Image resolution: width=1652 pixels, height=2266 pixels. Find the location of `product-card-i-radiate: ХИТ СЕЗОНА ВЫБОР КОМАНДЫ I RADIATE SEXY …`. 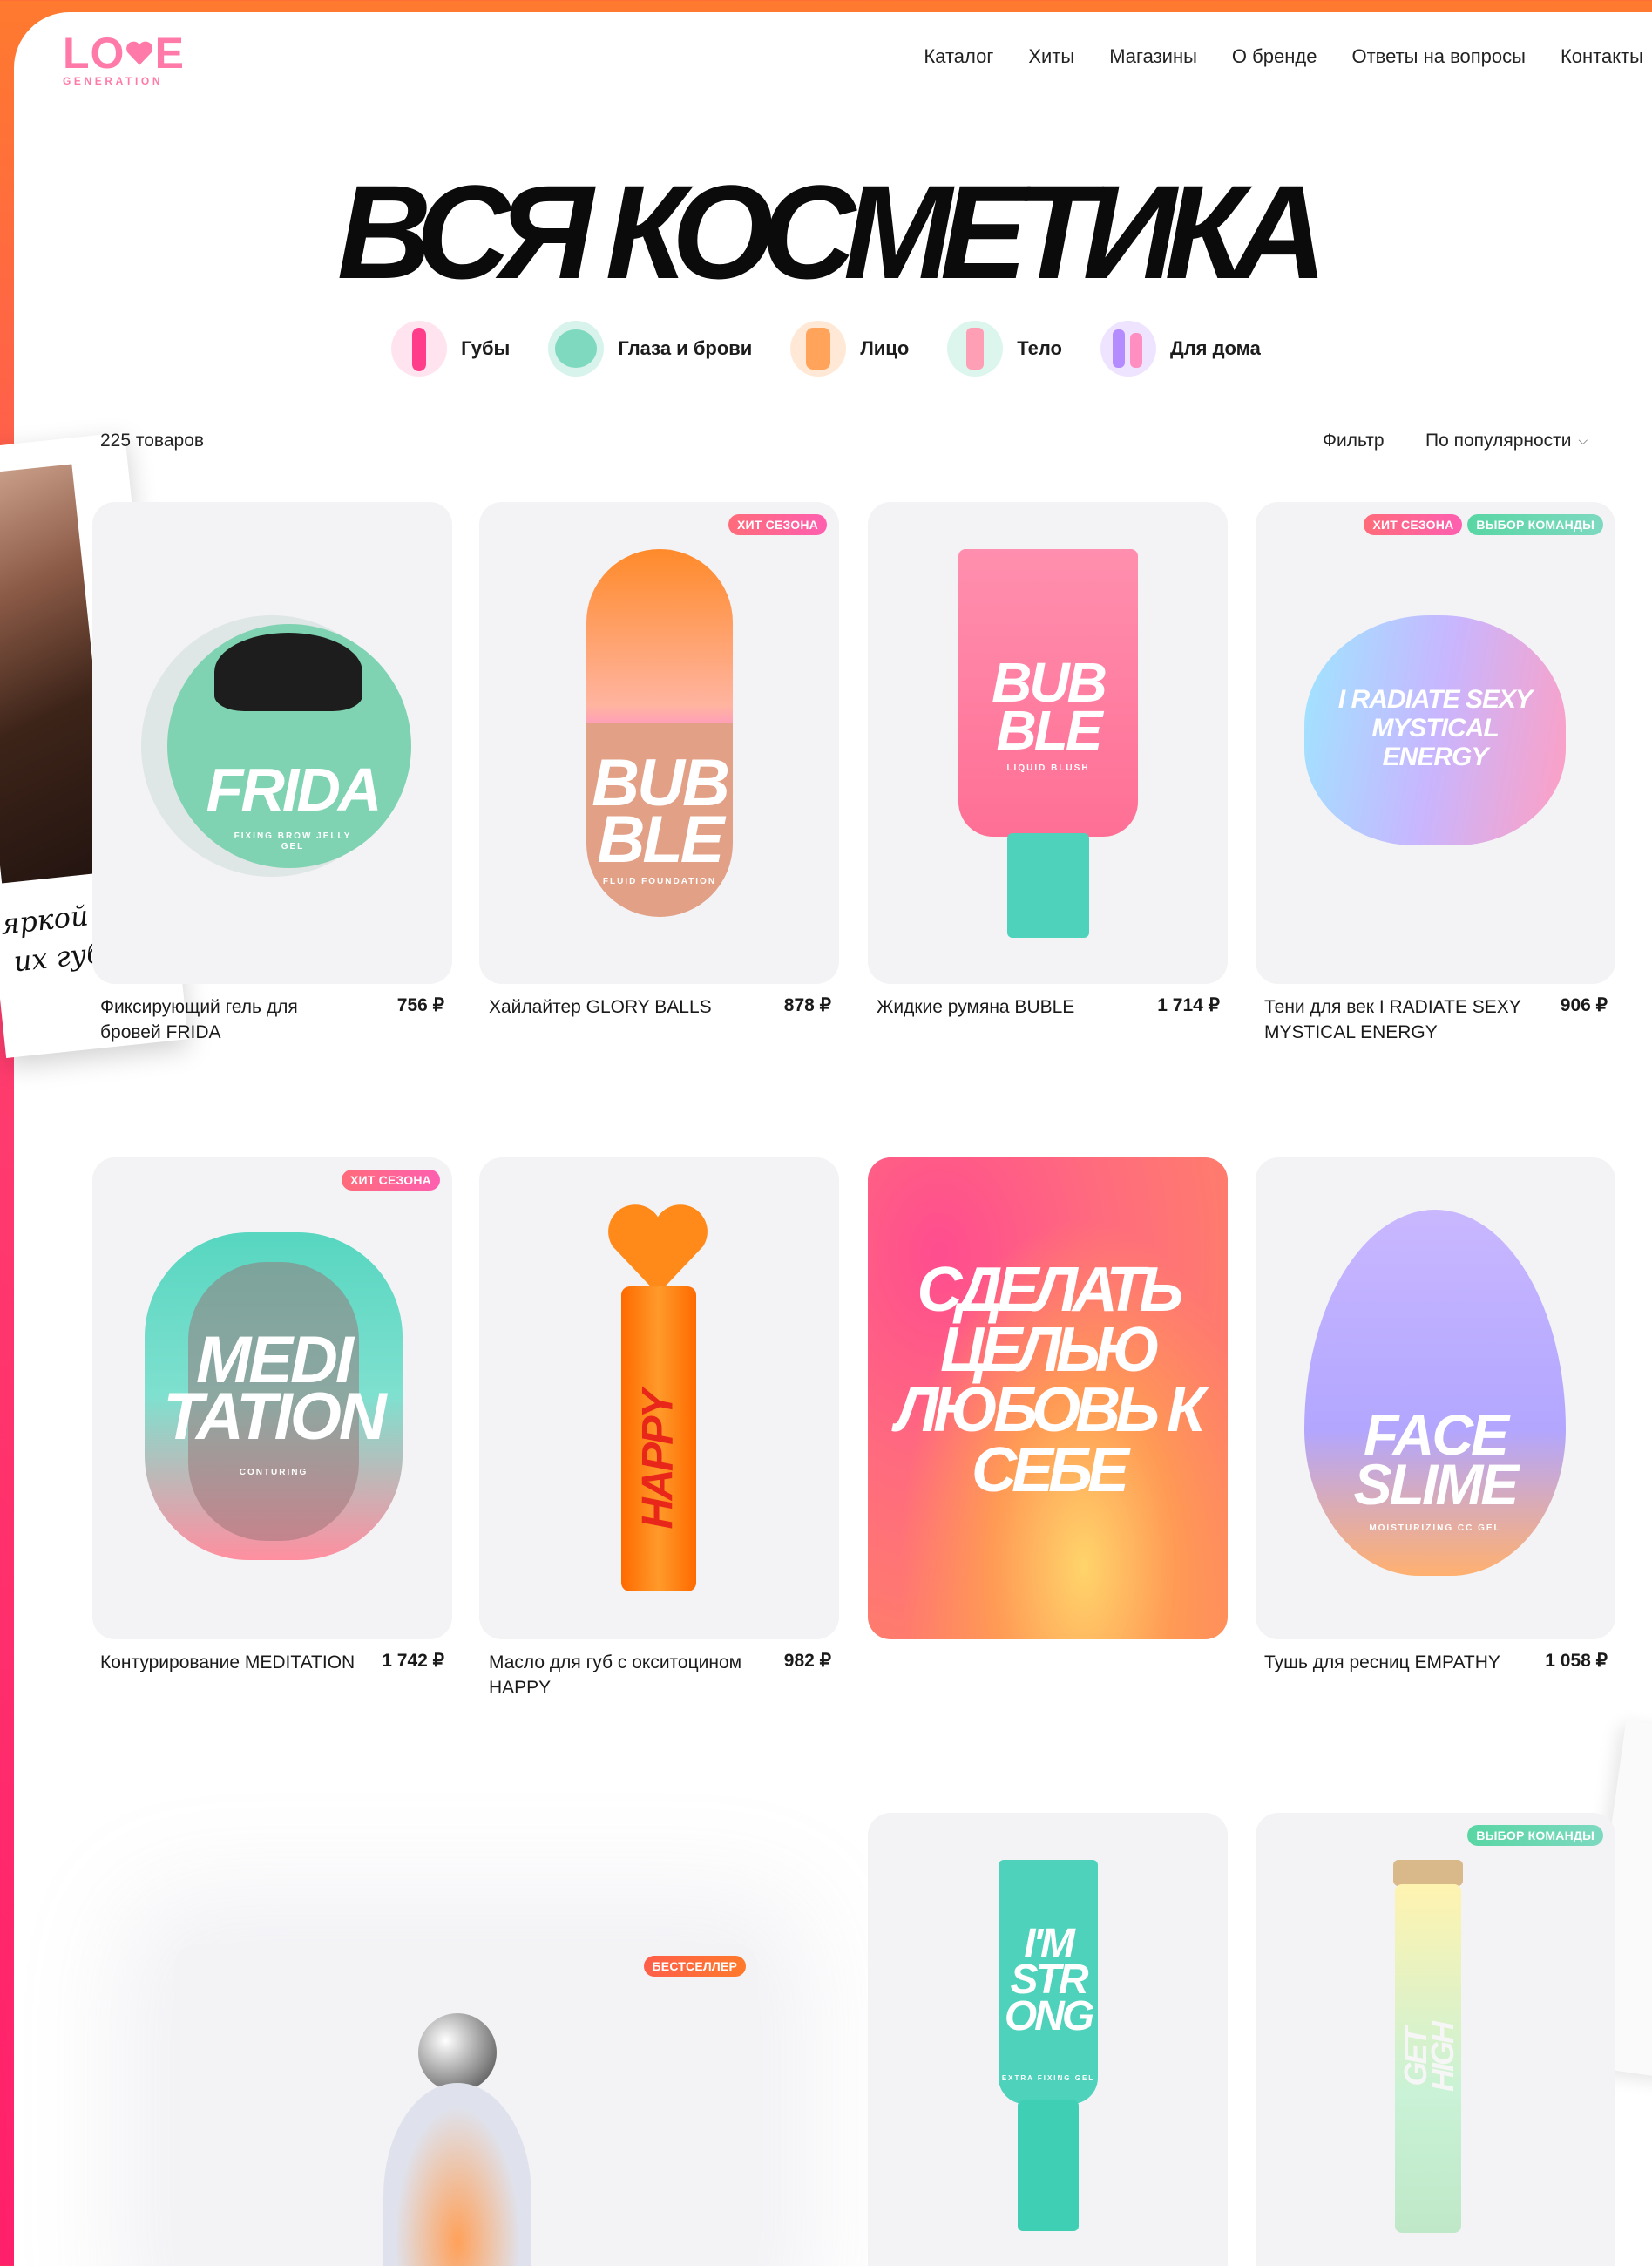

product-card-i-radiate: ХИТ СЕЗОНА ВЫБОР КОМАНДЫ I RADIATE SEXY … is located at coordinates (1435, 743).